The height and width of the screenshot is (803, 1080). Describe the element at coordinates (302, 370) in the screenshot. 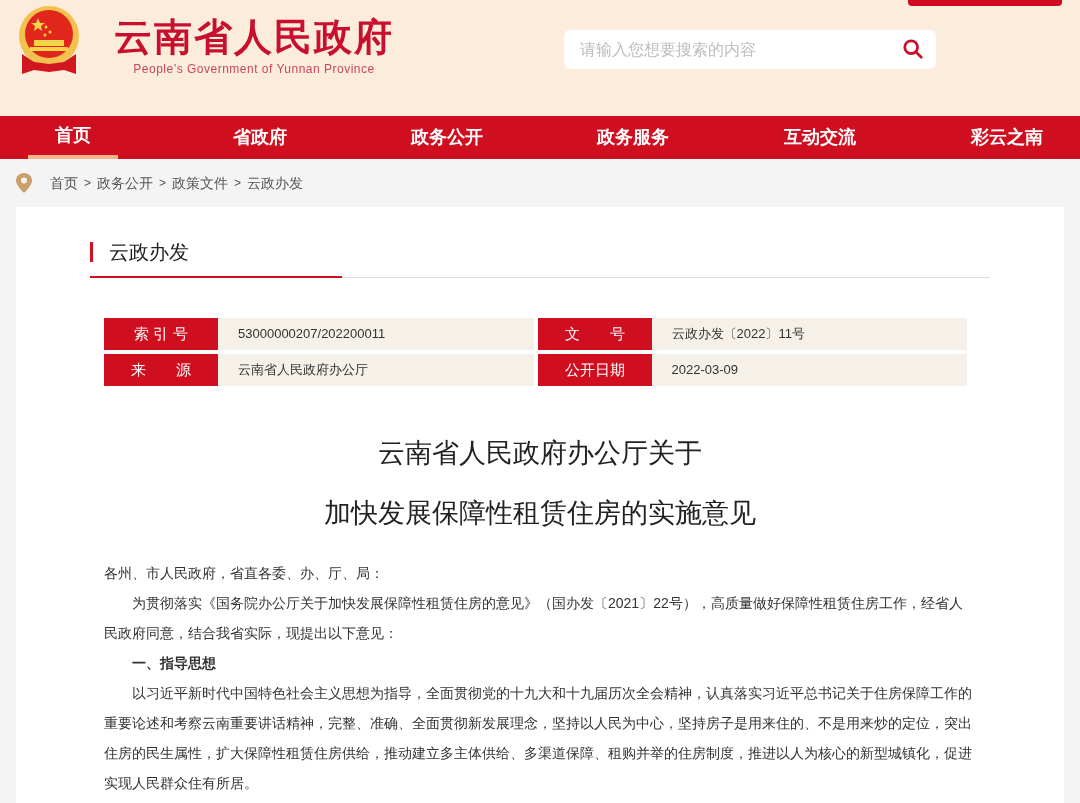

I see `meta-value: 云南省人民政府办公厅` at that location.